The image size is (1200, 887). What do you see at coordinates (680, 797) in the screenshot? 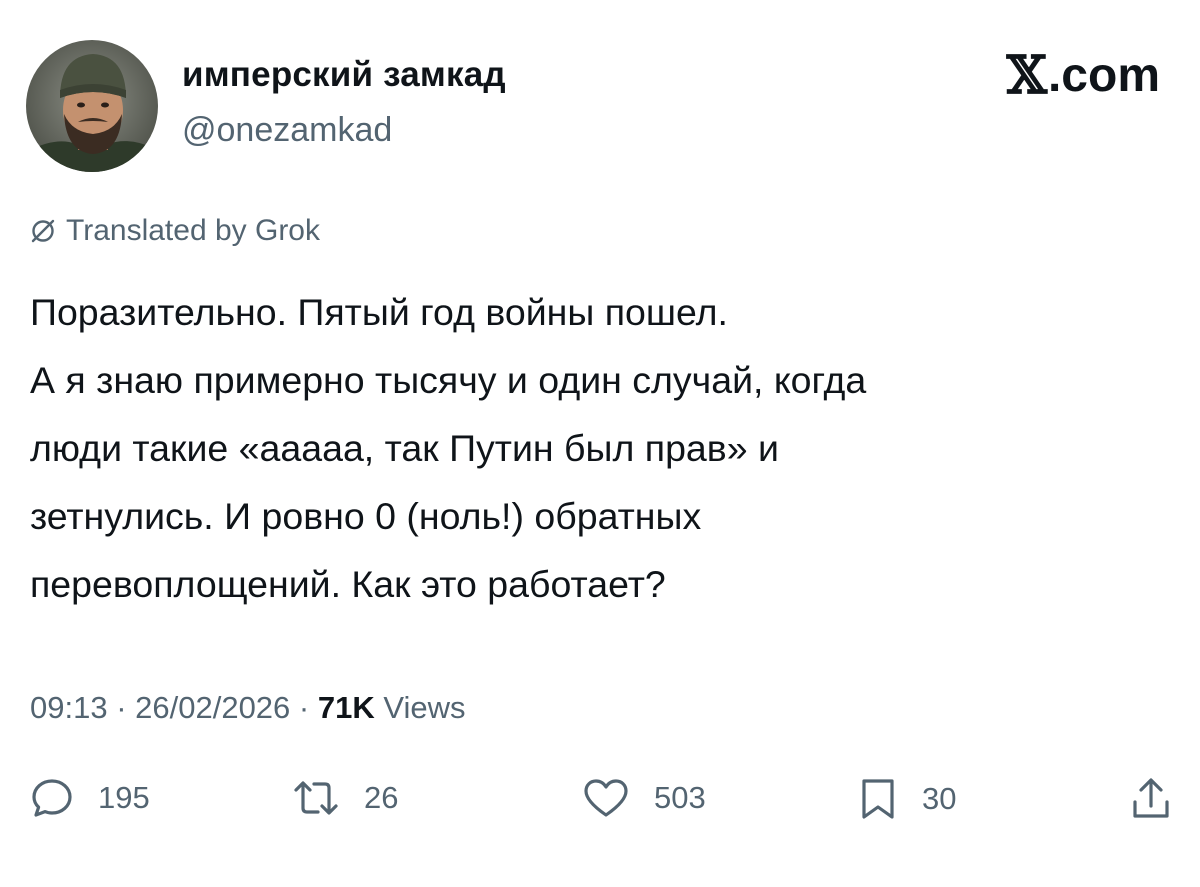
I see `like-count: 503` at bounding box center [680, 797].